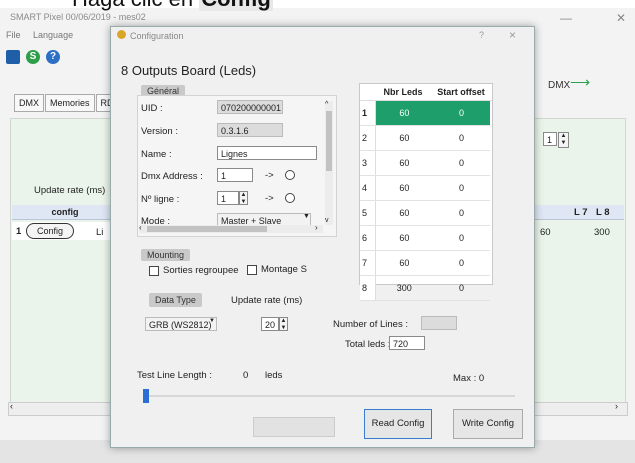 The image size is (635, 463). Describe the element at coordinates (201, 270) in the screenshot. I see `sorties-label: Sorties regroupee` at that location.